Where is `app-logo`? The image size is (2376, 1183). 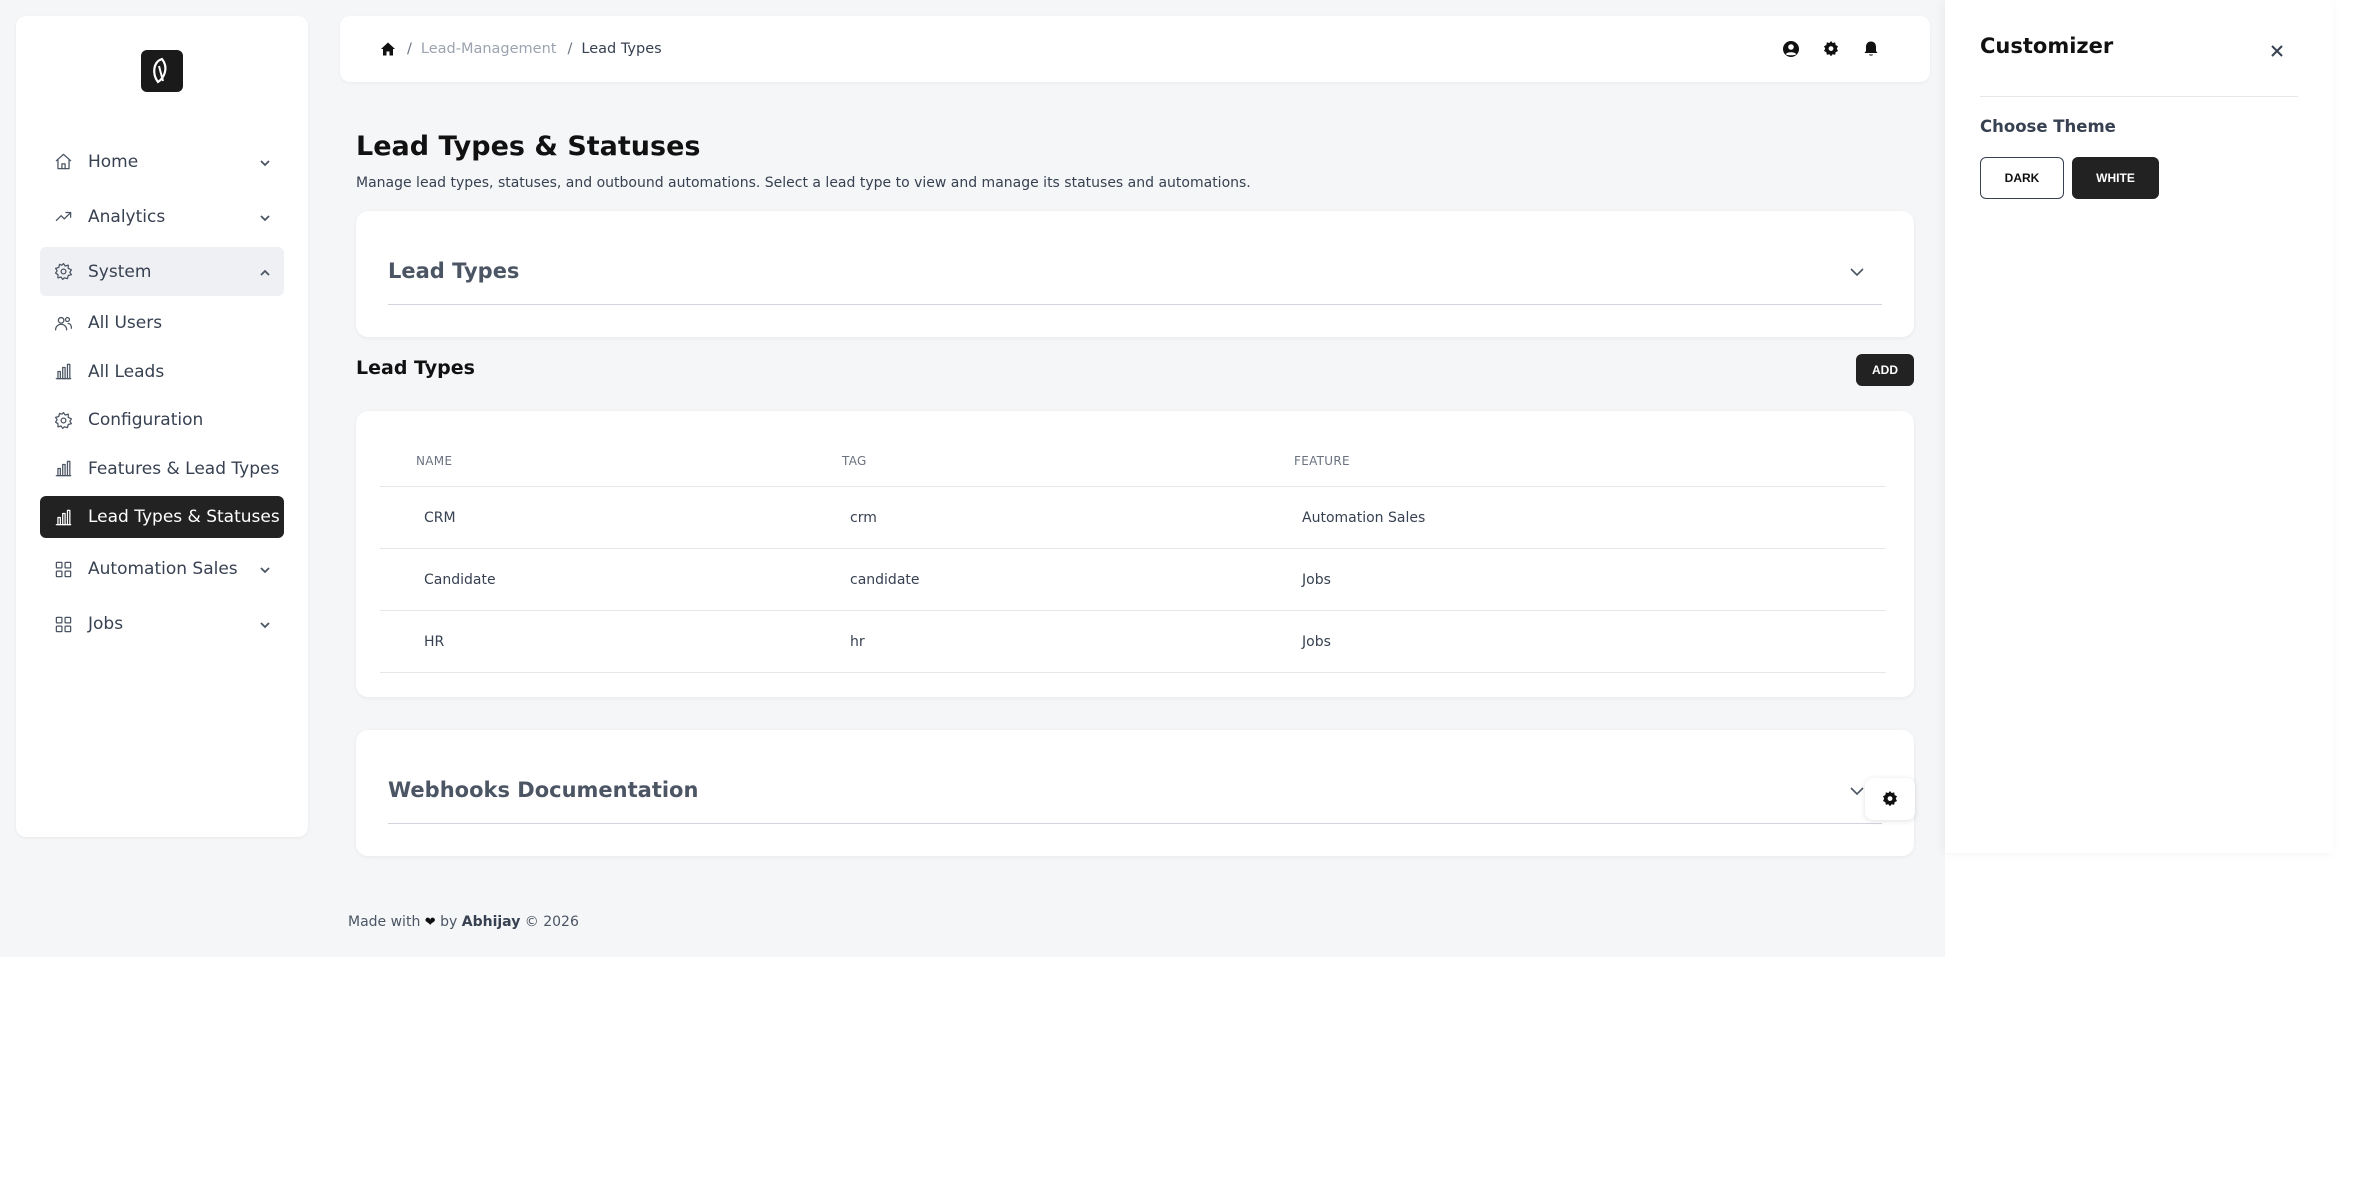
app-logo is located at coordinates (162, 71).